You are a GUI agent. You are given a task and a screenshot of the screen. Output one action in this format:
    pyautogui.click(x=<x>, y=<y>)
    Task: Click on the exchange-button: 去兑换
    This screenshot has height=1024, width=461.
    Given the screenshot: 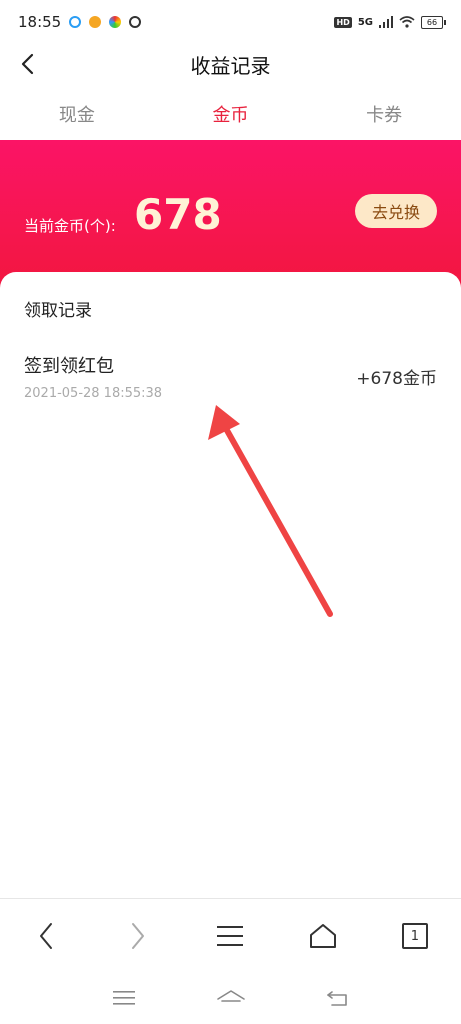 What is the action you would take?
    pyautogui.click(x=396, y=211)
    